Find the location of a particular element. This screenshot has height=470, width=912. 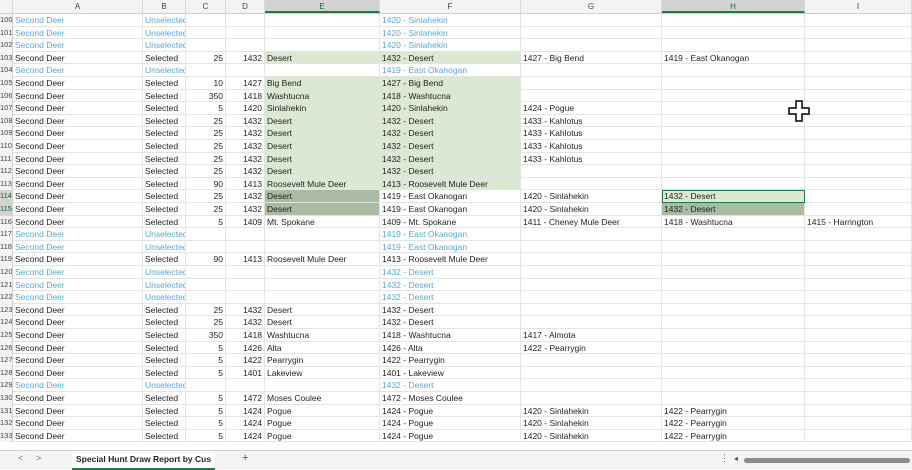

cell-e100 is located at coordinates (322, 20).